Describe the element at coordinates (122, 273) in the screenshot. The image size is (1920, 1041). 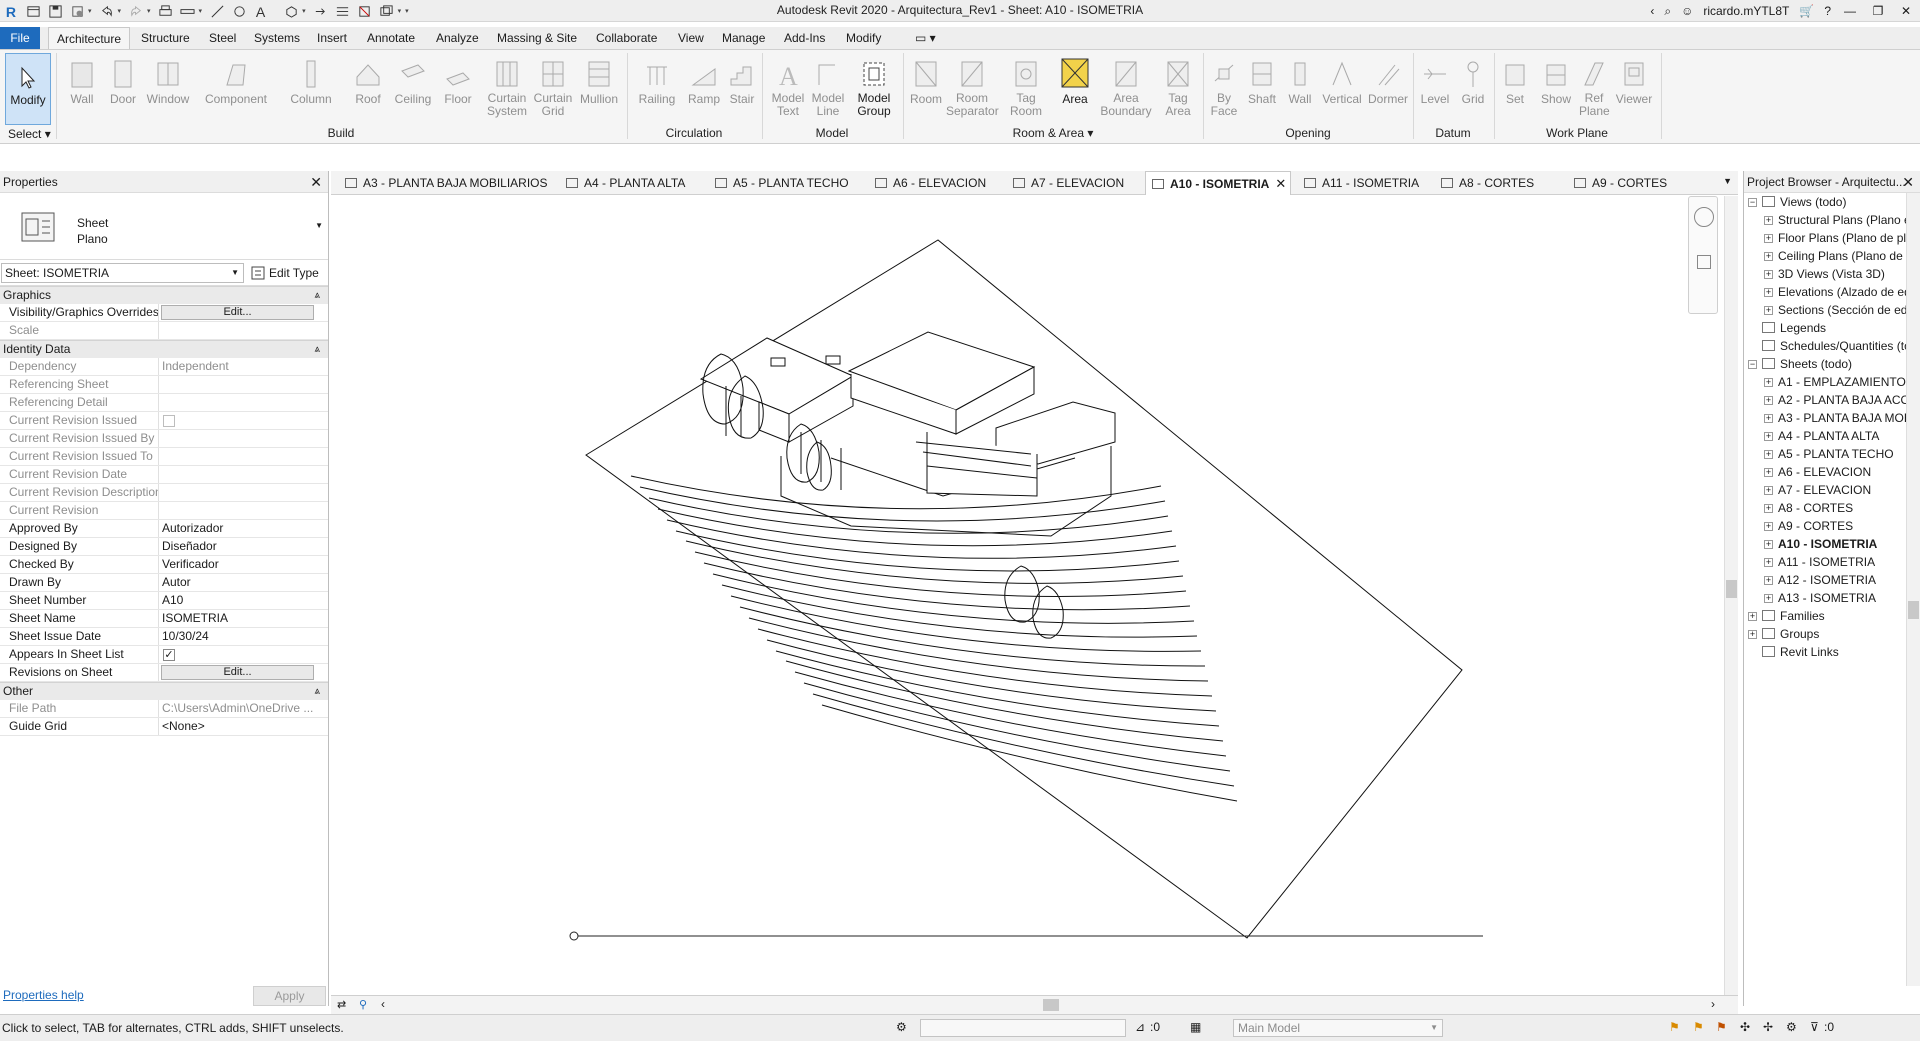
I see `instance-filter-select: Sheet: ISOMETRIA ▼` at that location.